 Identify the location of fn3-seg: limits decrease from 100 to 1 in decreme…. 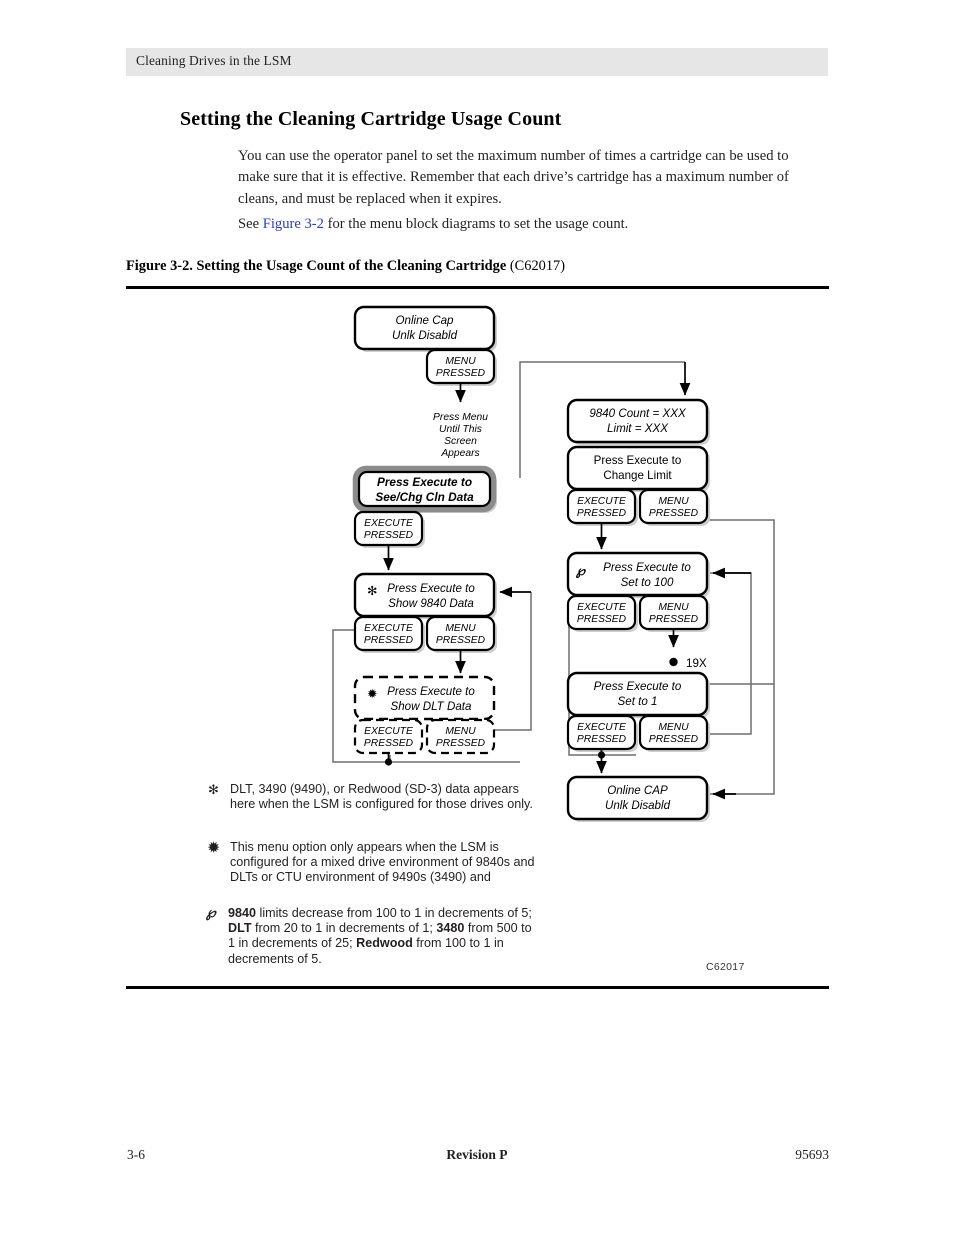
(394, 913).